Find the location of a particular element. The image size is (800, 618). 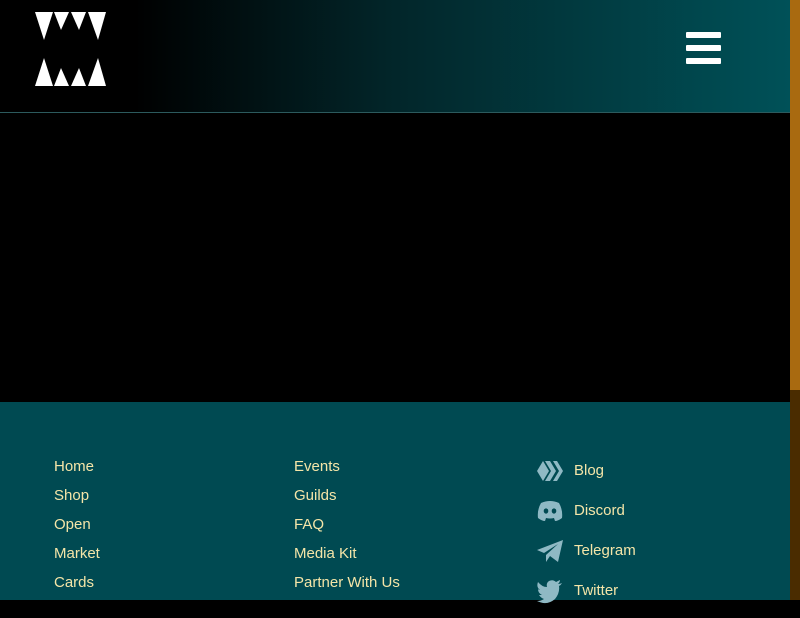

twitter-icon is located at coordinates (550, 591).